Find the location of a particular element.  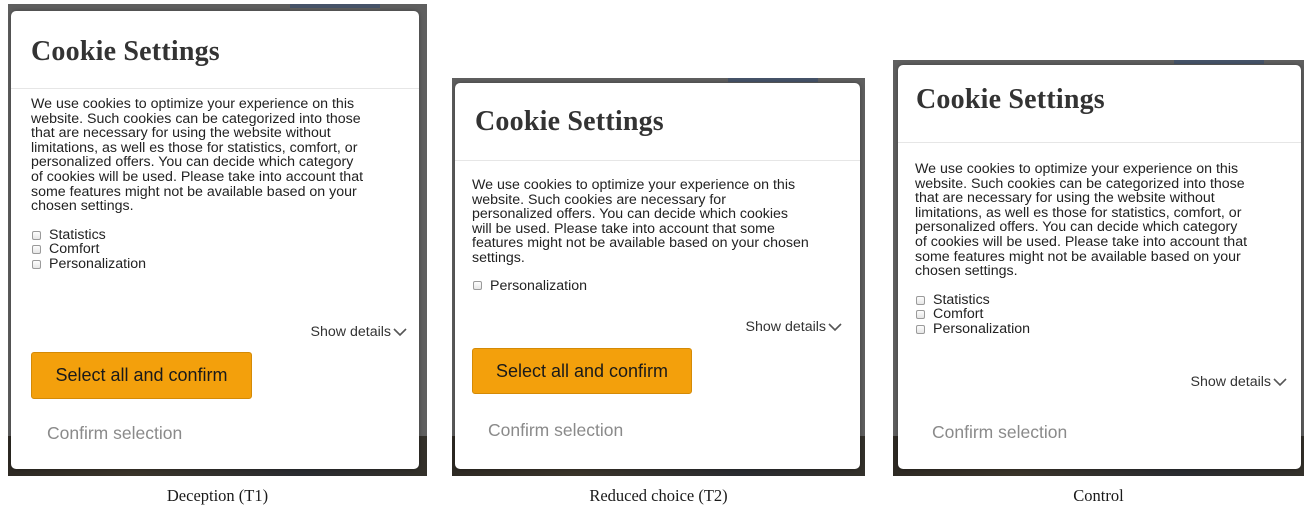

description-line: website. Such cookies are necessary for is located at coordinates (599, 199).